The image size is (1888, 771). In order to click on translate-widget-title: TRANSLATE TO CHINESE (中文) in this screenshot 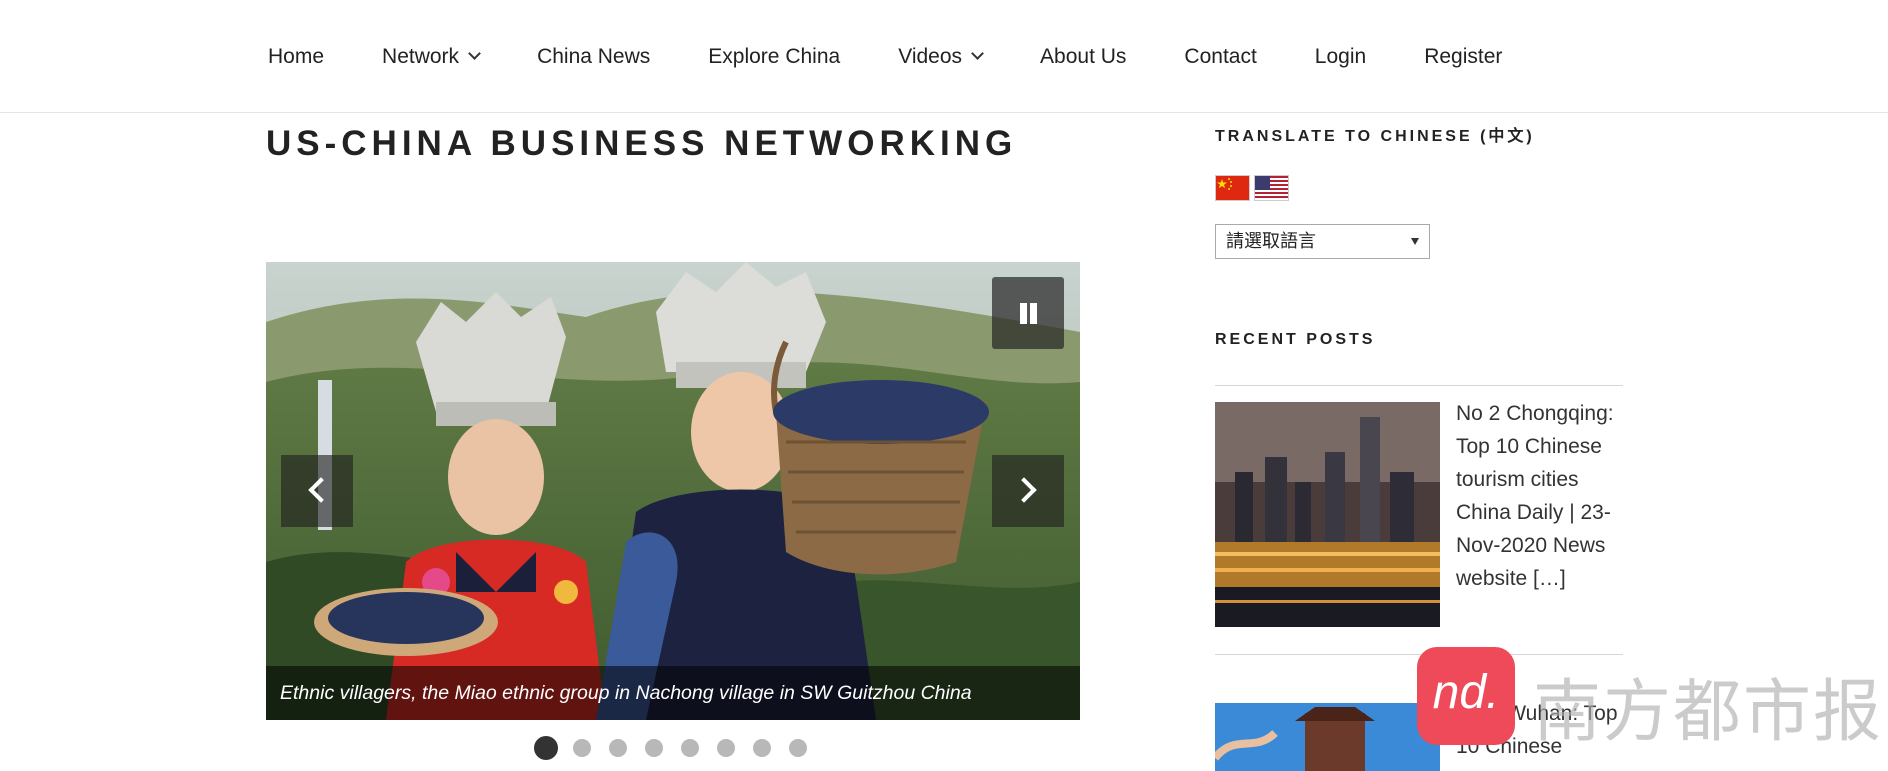, I will do `click(1375, 136)`.